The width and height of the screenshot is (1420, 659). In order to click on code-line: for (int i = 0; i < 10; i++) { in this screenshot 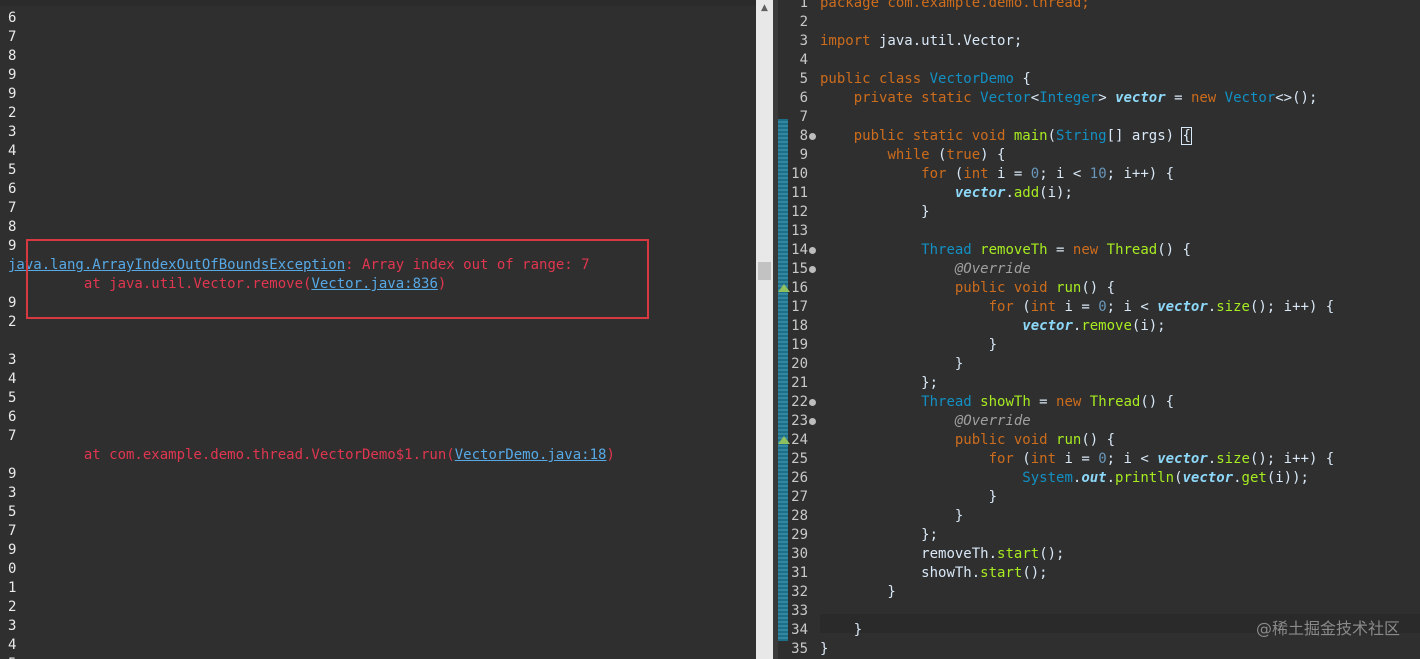, I will do `click(997, 174)`.